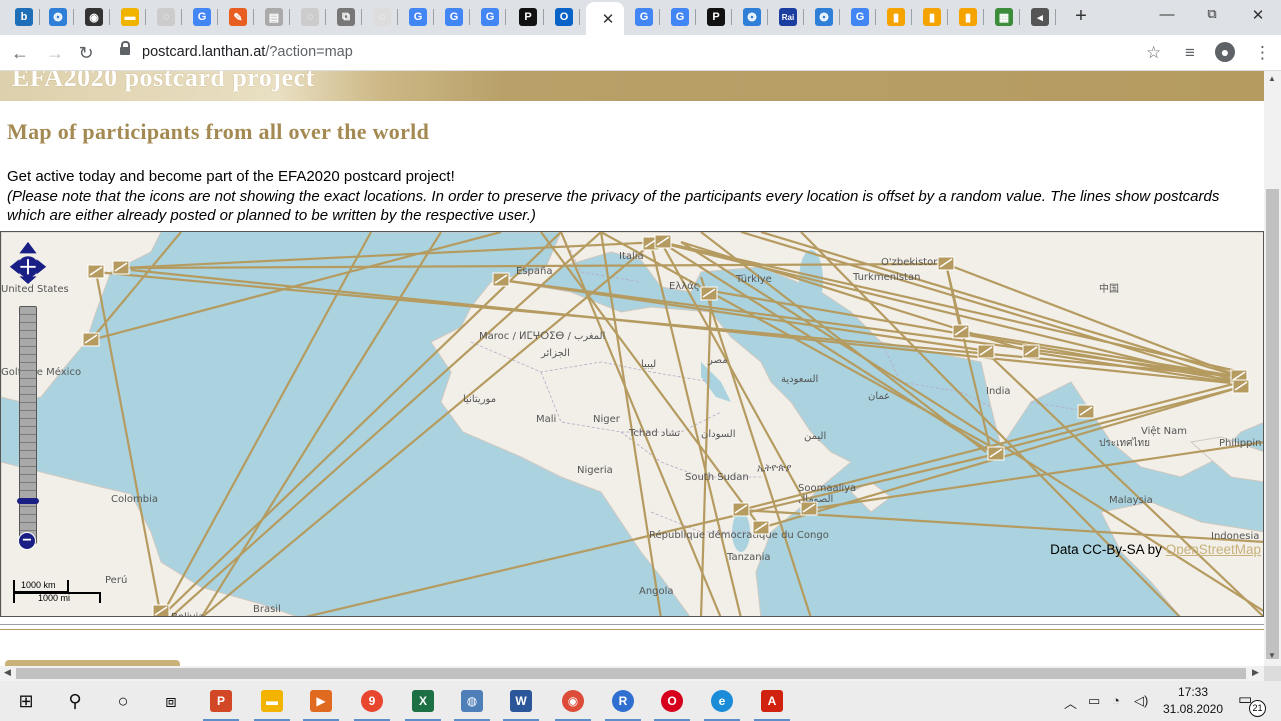  Describe the element at coordinates (521, 705) in the screenshot. I see `word-icon: W` at that location.